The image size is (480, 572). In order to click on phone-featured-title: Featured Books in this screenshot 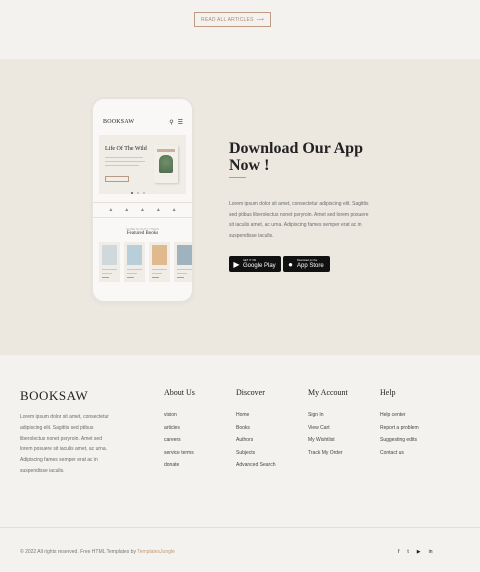, I will do `click(142, 233)`.